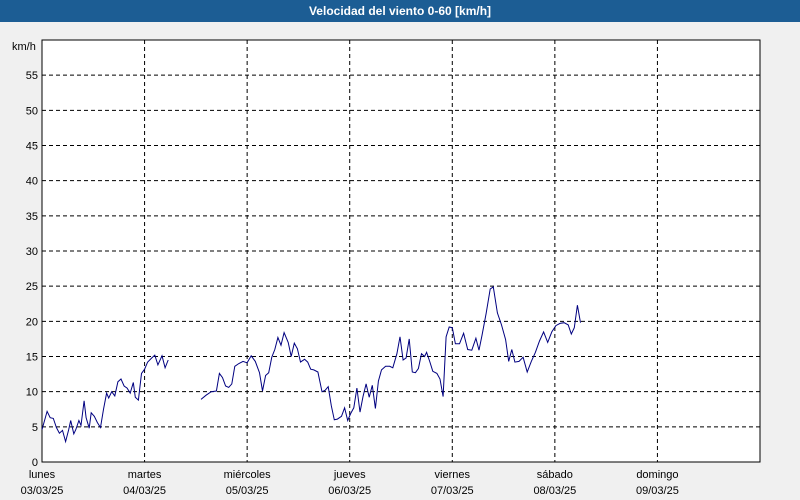 The height and width of the screenshot is (500, 800). Describe the element at coordinates (42, 491) in the screenshot. I see `x-tick-date: 03/03/25` at that location.